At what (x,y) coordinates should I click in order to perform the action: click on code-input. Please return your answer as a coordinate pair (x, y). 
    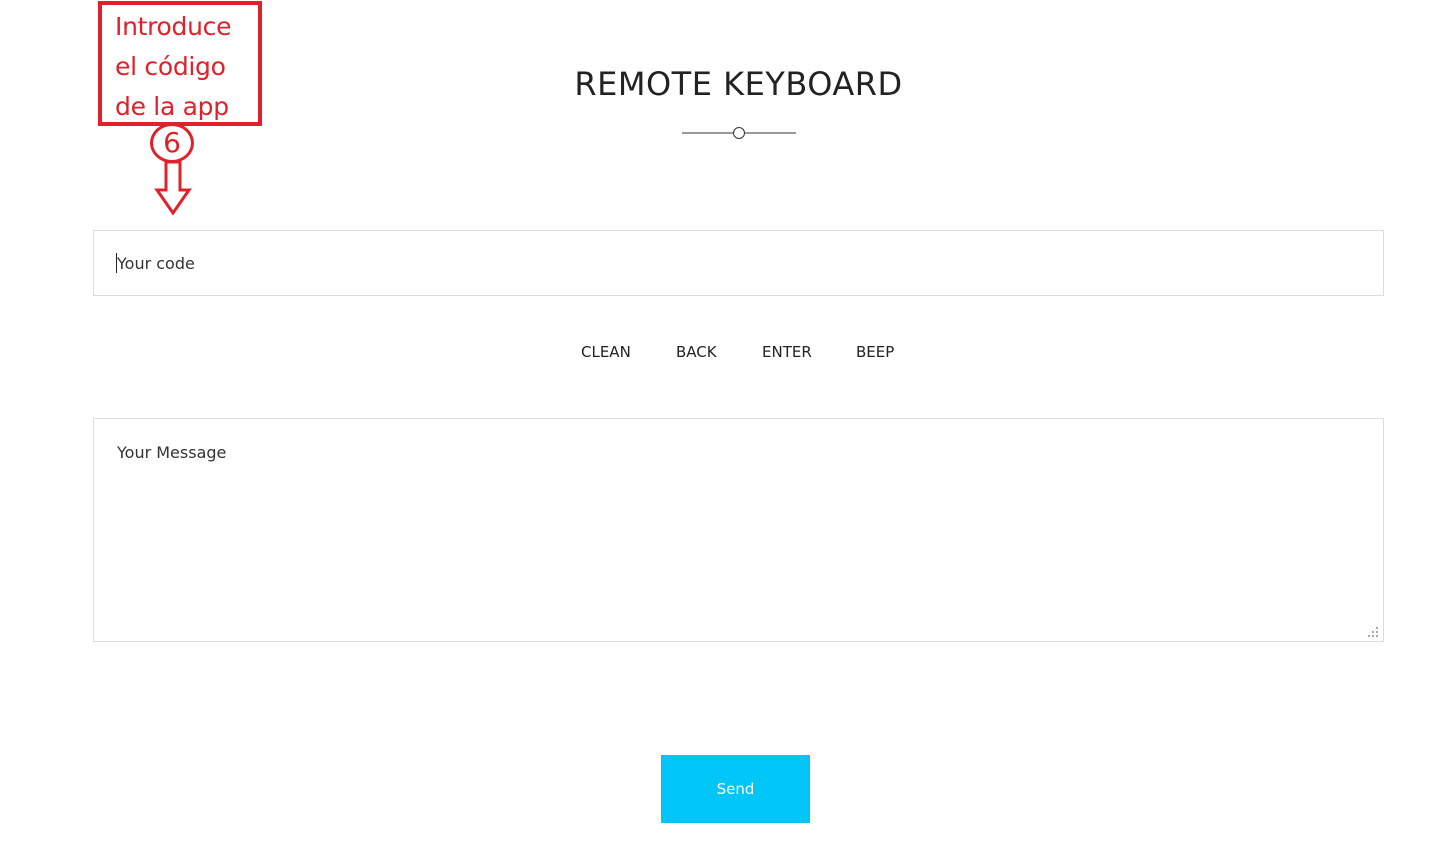
    Looking at the image, I should click on (738, 263).